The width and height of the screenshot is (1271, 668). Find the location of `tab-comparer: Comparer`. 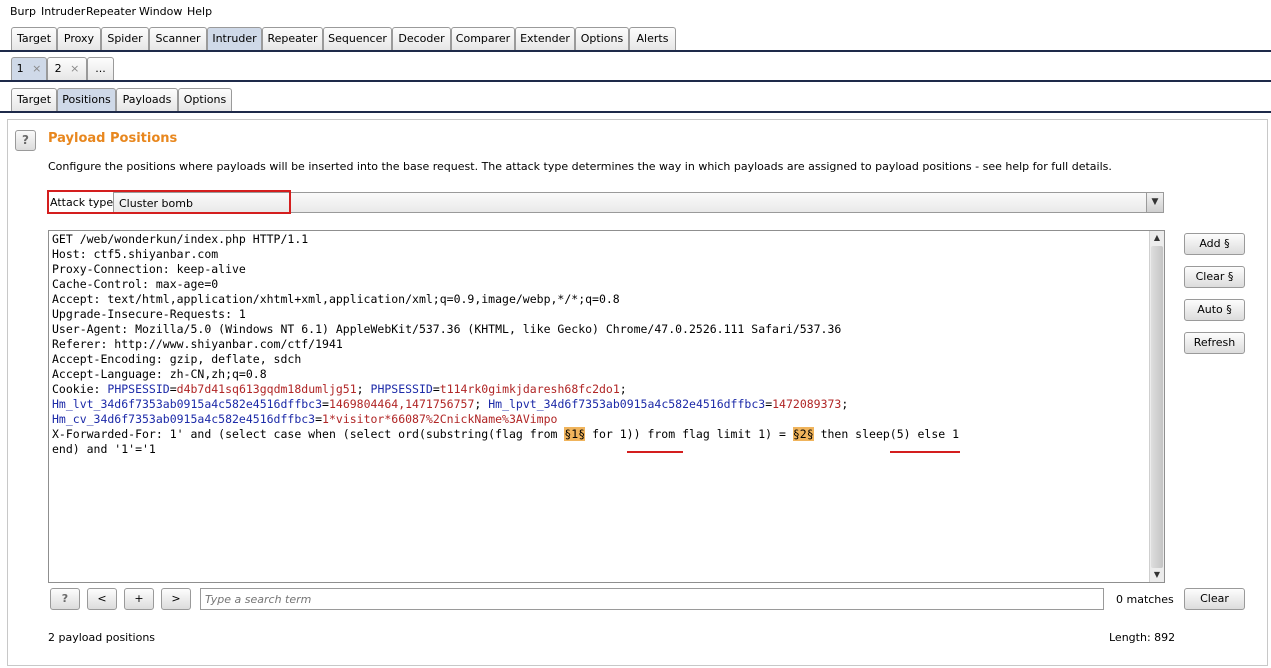

tab-comparer: Comparer is located at coordinates (483, 38).